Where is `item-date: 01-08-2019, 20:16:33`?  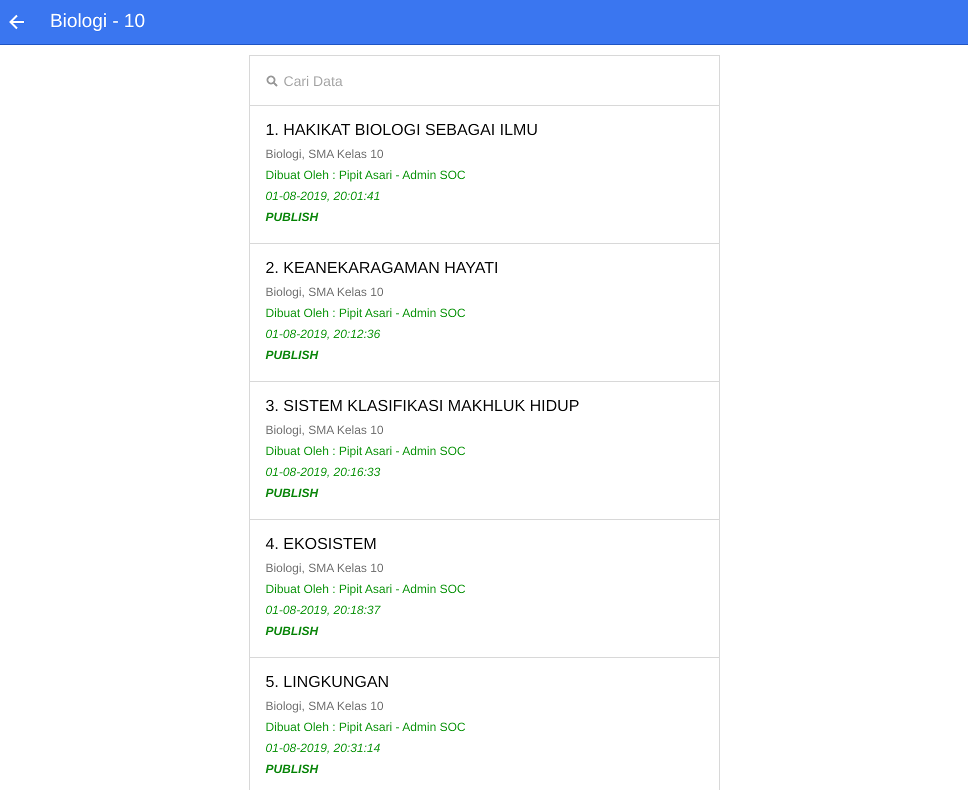 item-date: 01-08-2019, 20:16:33 is located at coordinates (323, 472).